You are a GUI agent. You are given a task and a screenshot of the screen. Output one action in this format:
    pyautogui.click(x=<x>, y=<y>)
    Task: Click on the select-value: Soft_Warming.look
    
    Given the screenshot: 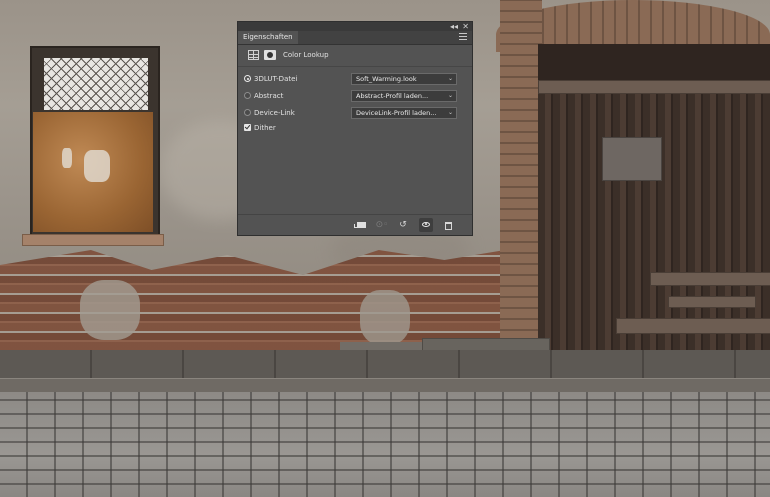 What is the action you would take?
    pyautogui.click(x=386, y=79)
    